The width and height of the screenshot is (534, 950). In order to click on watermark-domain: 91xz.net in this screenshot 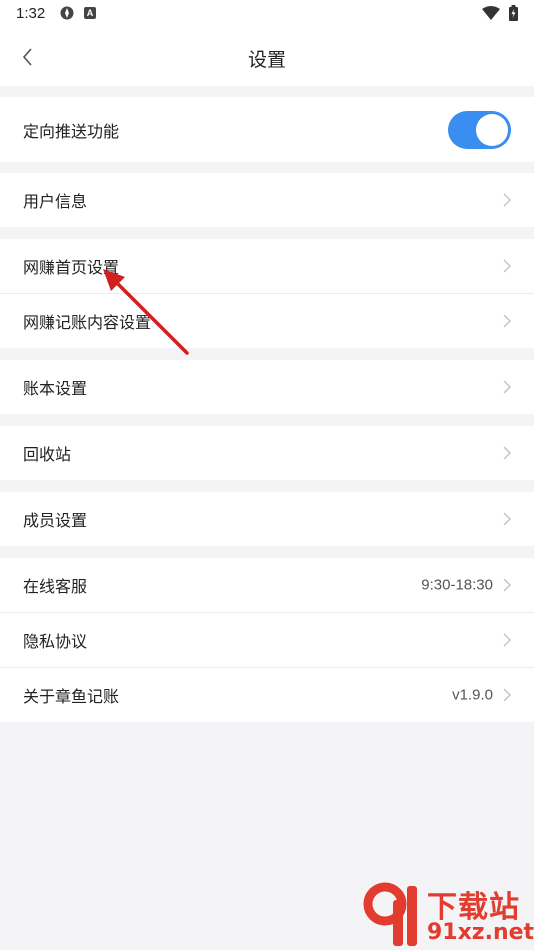, I will do `click(480, 932)`.